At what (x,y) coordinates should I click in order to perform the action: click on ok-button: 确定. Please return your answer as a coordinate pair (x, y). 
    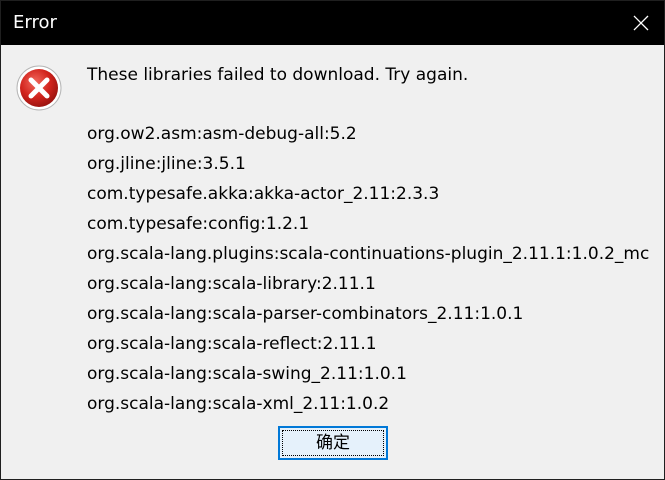
    Looking at the image, I should click on (333, 443).